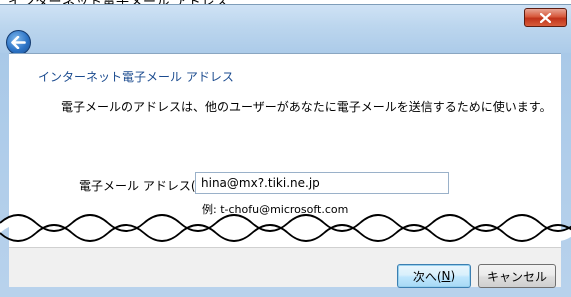 This screenshot has width=571, height=297. I want to click on back-arrow-icon, so click(18, 42).